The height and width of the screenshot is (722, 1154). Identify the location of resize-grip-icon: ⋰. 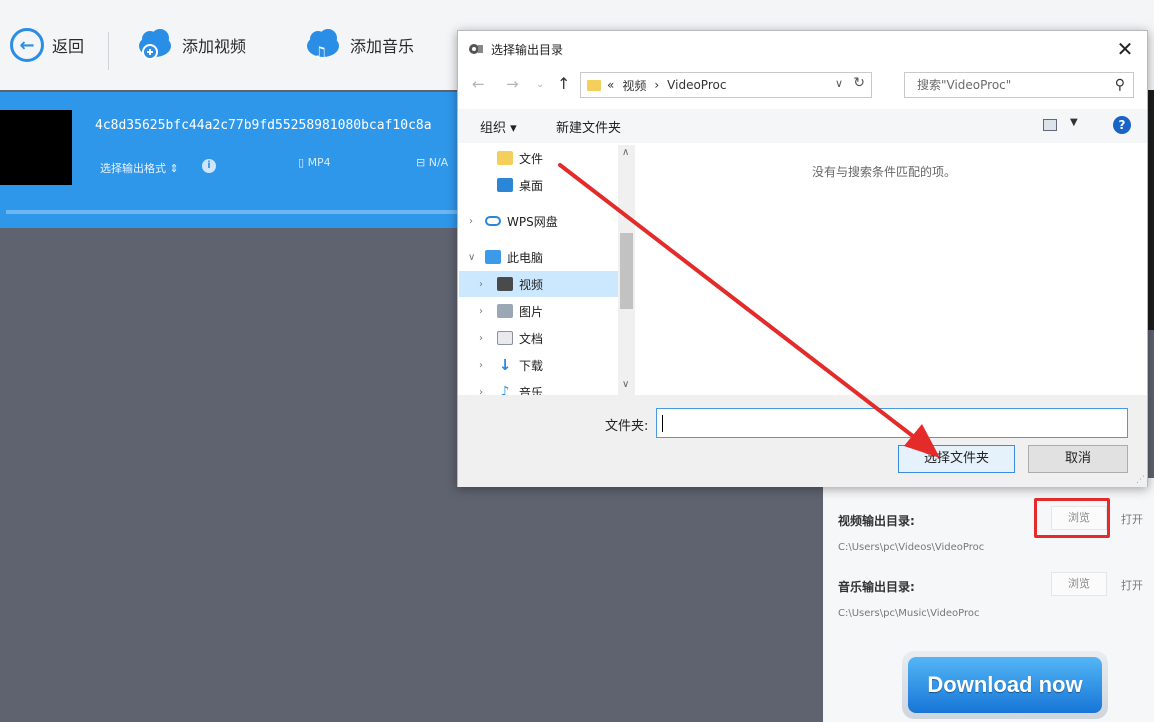
(1140, 480).